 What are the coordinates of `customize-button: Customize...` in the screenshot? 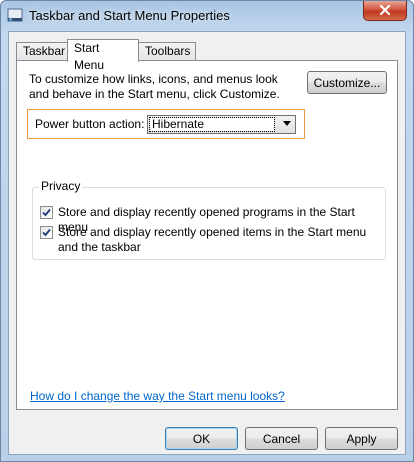 It's located at (347, 82).